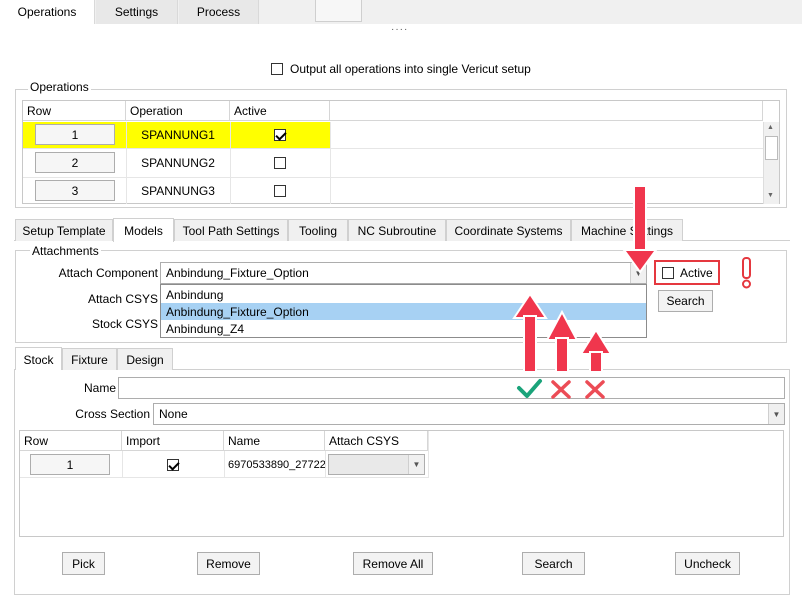 Image resolution: width=802 pixels, height=597 pixels. I want to click on tab-nc-subroutine: NC Subroutine, so click(397, 230).